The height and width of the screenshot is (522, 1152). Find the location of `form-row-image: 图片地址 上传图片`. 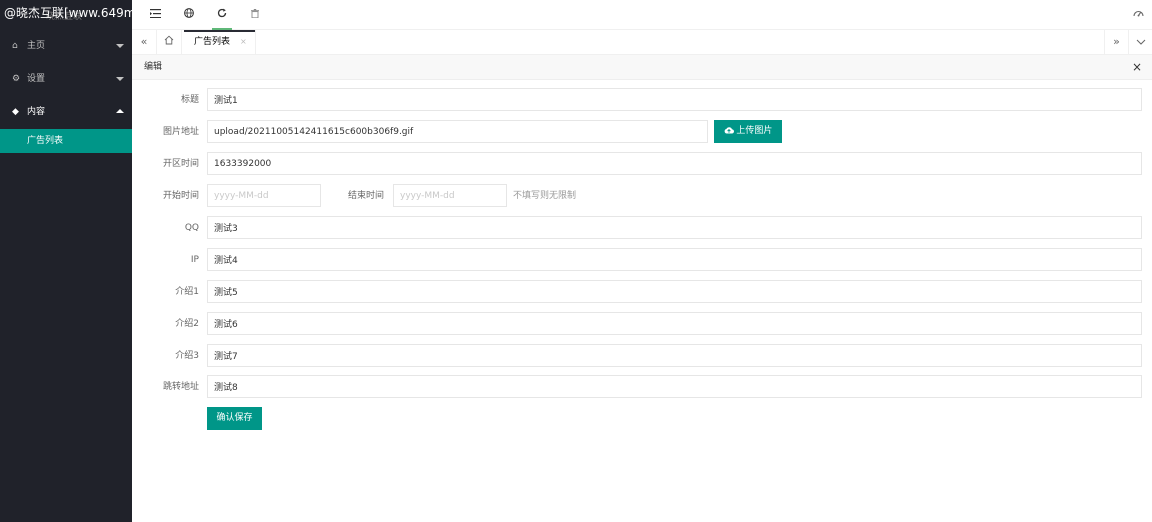

form-row-image: 图片地址 上传图片 is located at coordinates (642, 132).